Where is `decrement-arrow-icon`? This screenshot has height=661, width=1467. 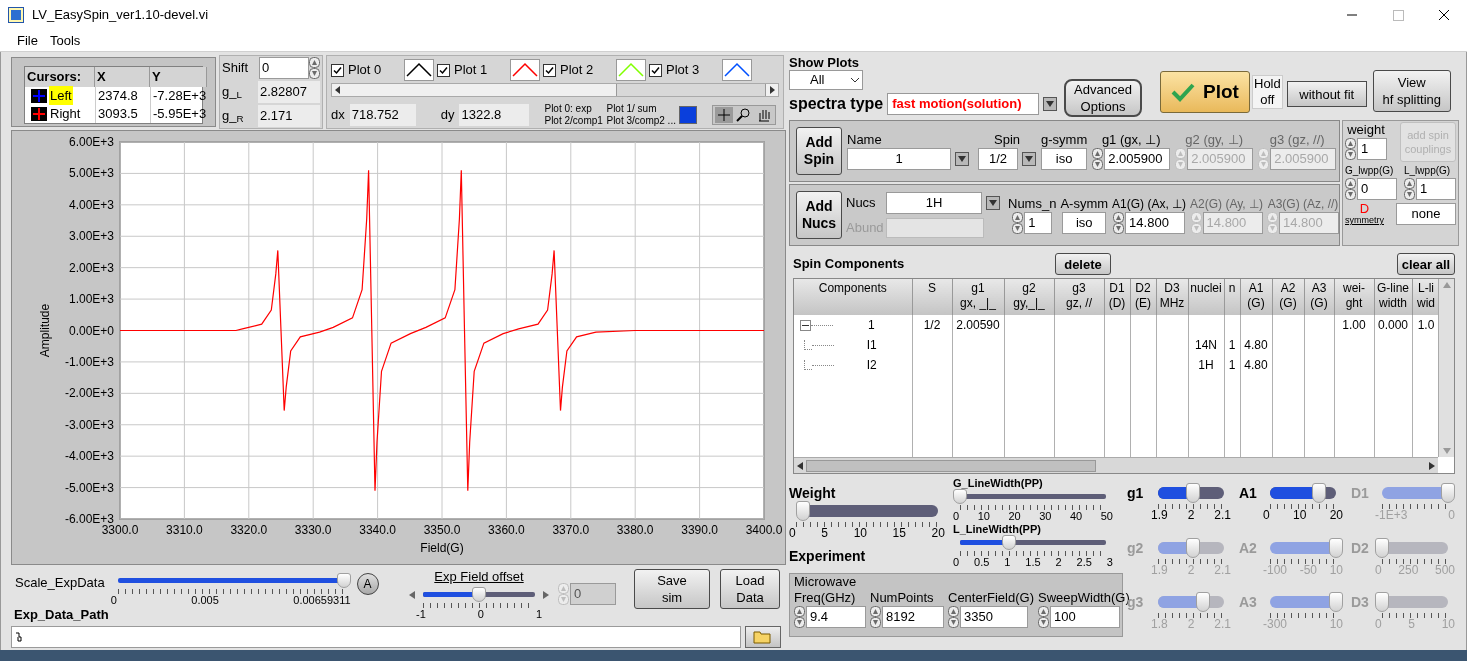 decrement-arrow-icon is located at coordinates (412, 594).